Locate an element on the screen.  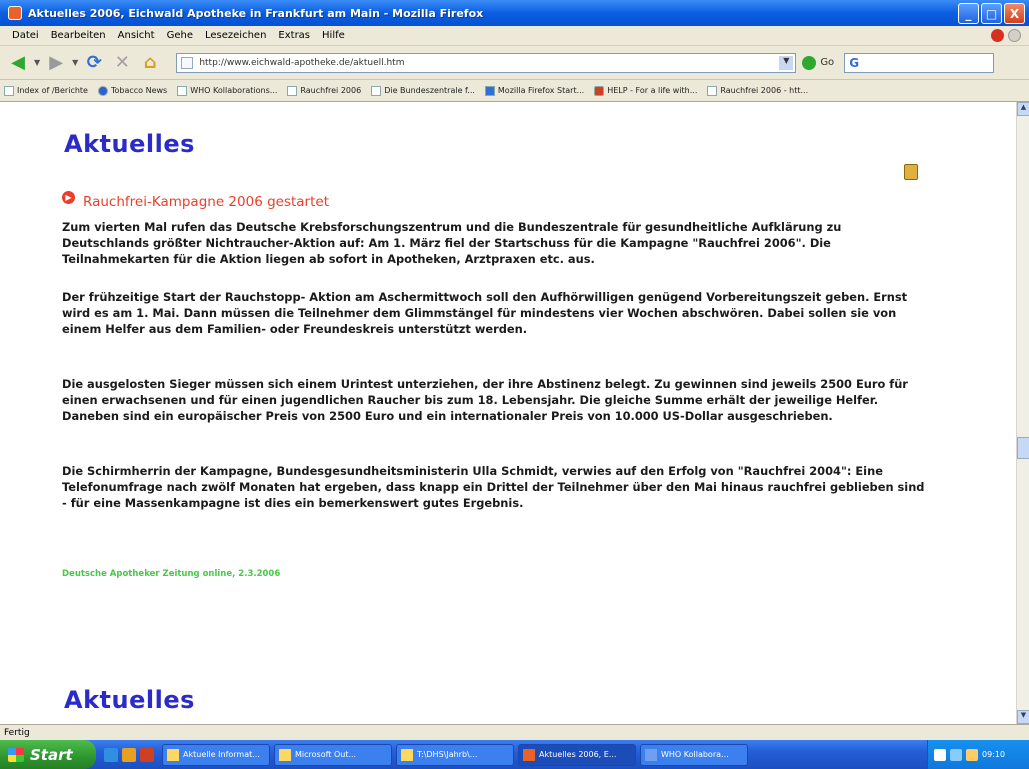
windows-logo-icon is located at coordinates (16, 754).